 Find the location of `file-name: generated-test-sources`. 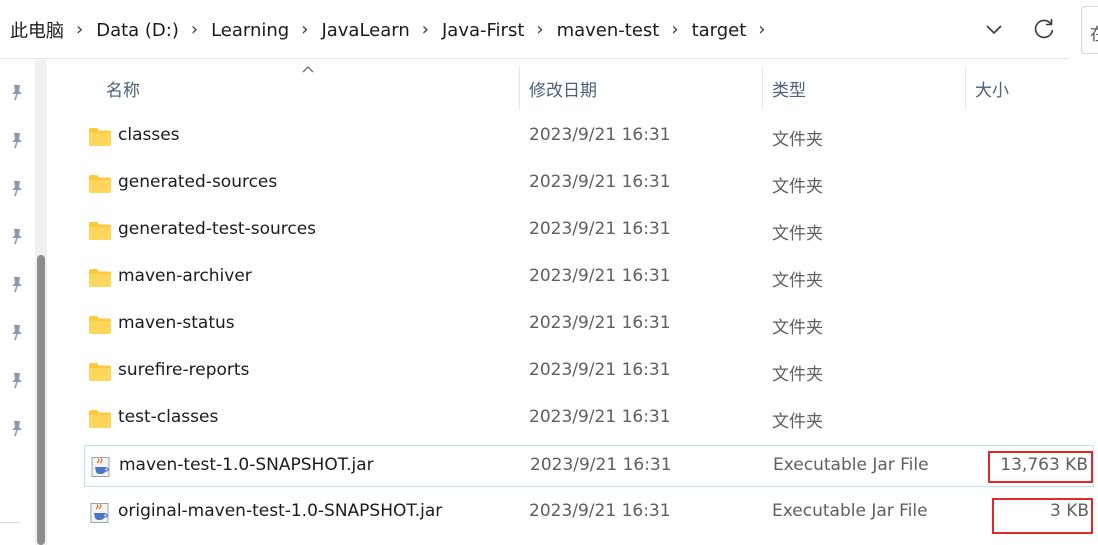

file-name: generated-test-sources is located at coordinates (217, 229).